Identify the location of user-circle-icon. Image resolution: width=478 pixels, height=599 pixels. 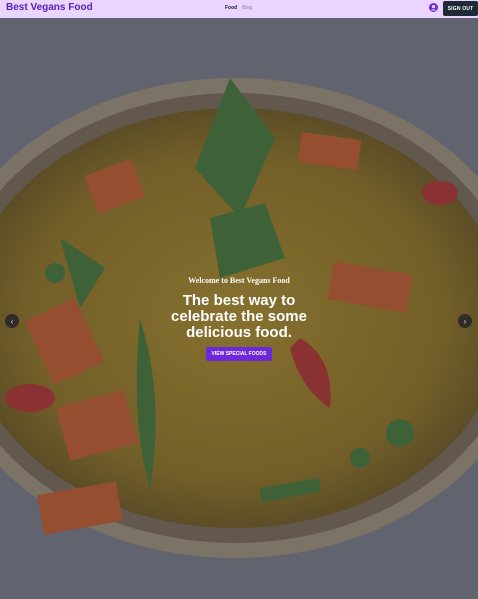
(433, 7).